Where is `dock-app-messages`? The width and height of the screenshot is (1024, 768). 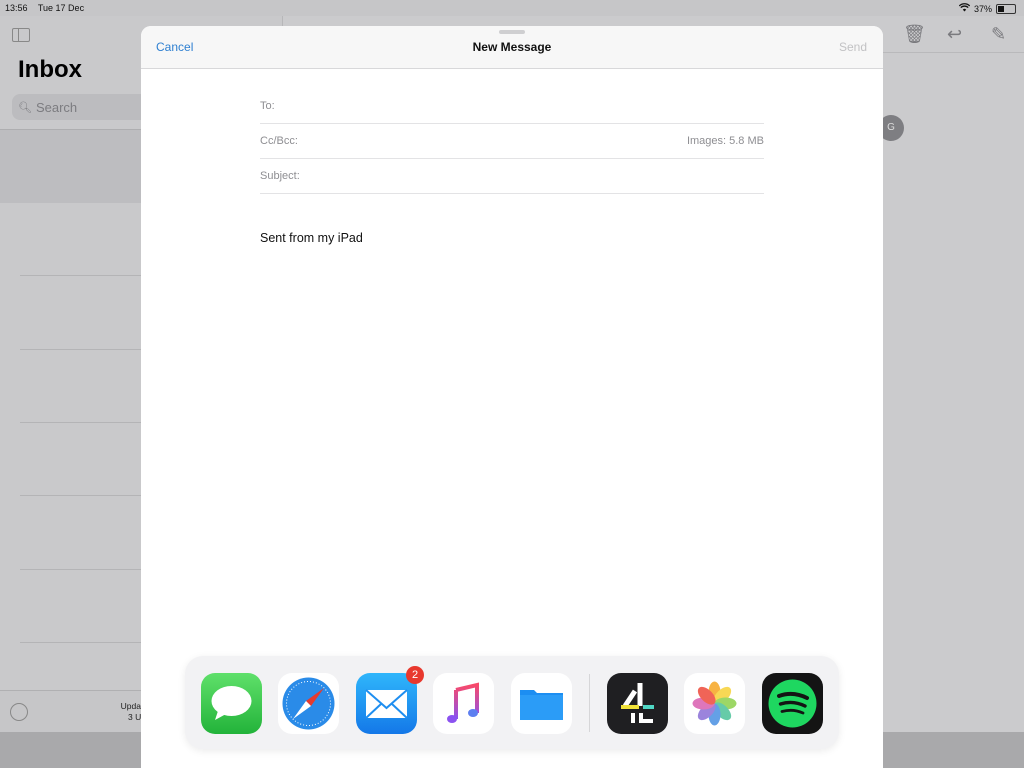 dock-app-messages is located at coordinates (231, 703).